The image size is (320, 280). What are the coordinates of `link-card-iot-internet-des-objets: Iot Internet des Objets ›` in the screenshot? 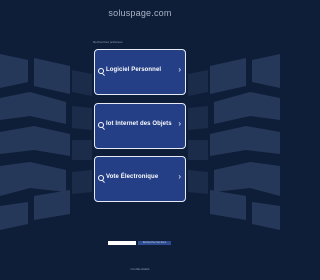 It's located at (140, 126).